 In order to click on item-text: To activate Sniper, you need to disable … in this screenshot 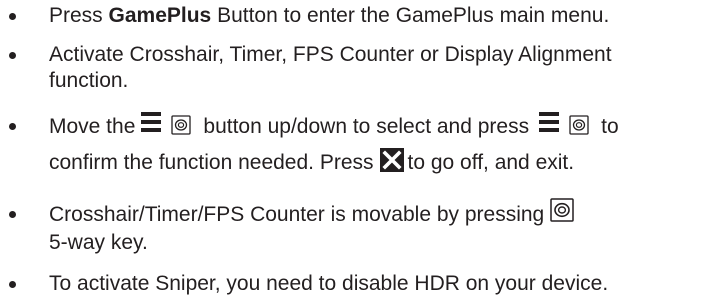, I will do `click(374, 284)`.